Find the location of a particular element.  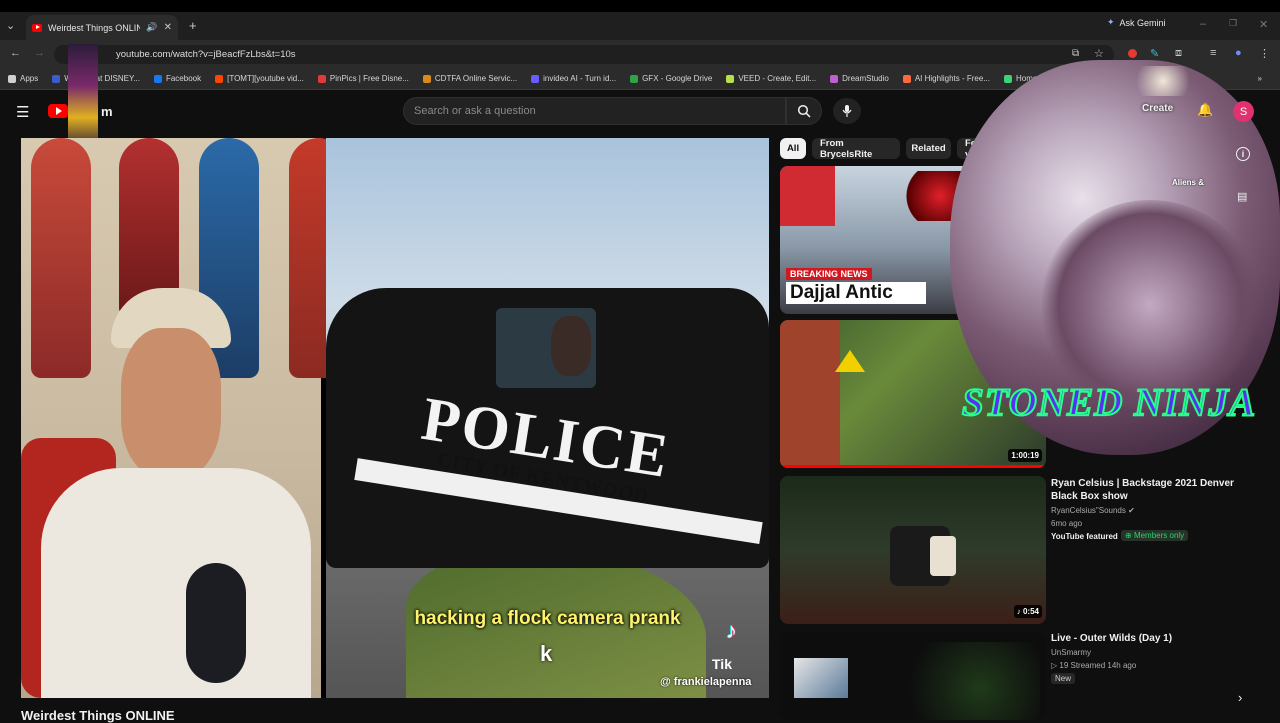

video-caption-letter: k is located at coordinates (546, 653).